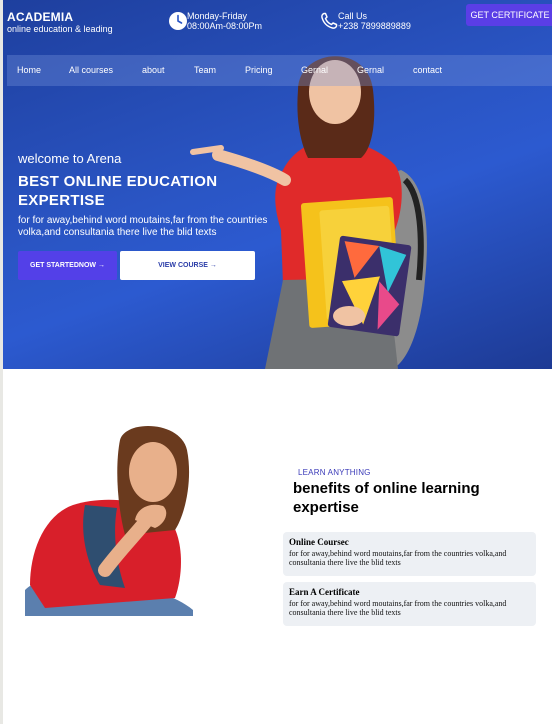  Describe the element at coordinates (334, 472) in the screenshot. I see `benefits-eyebrow: LEARN ANYTHING` at that location.